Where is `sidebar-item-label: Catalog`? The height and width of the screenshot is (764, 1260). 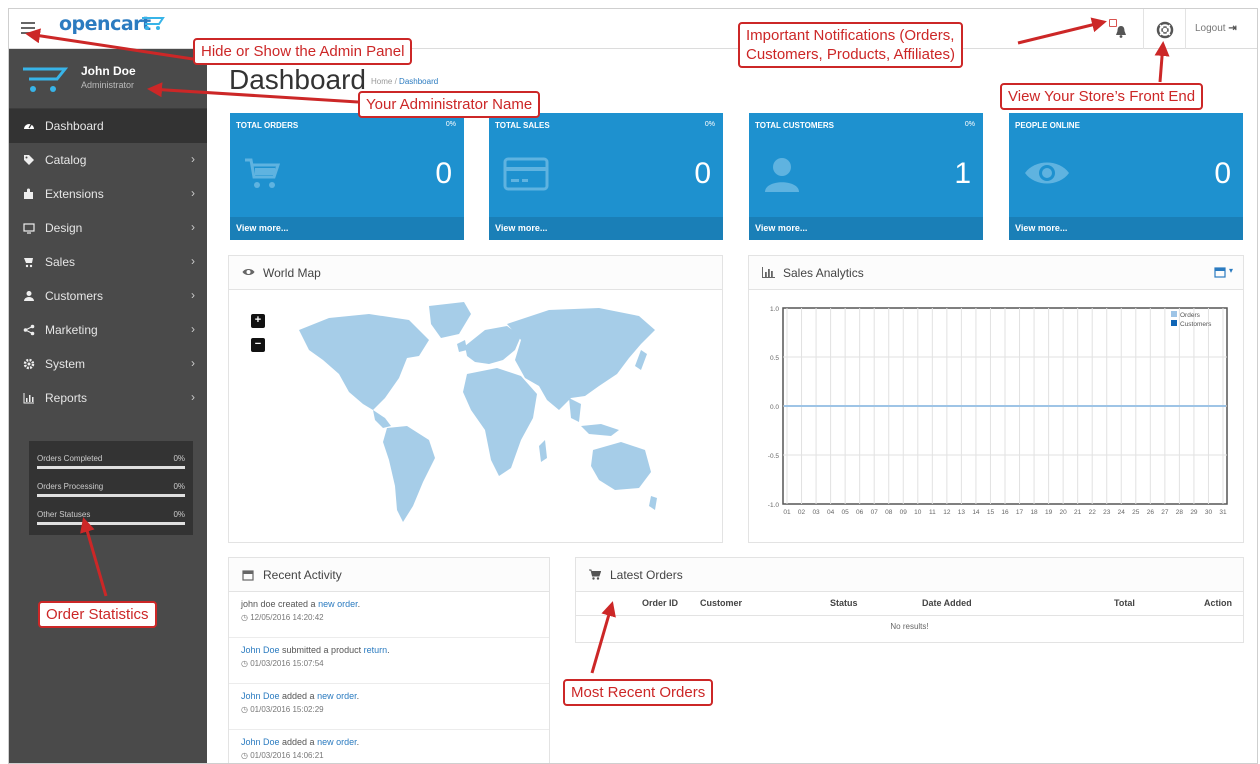
sidebar-item-label: Catalog is located at coordinates (66, 160).